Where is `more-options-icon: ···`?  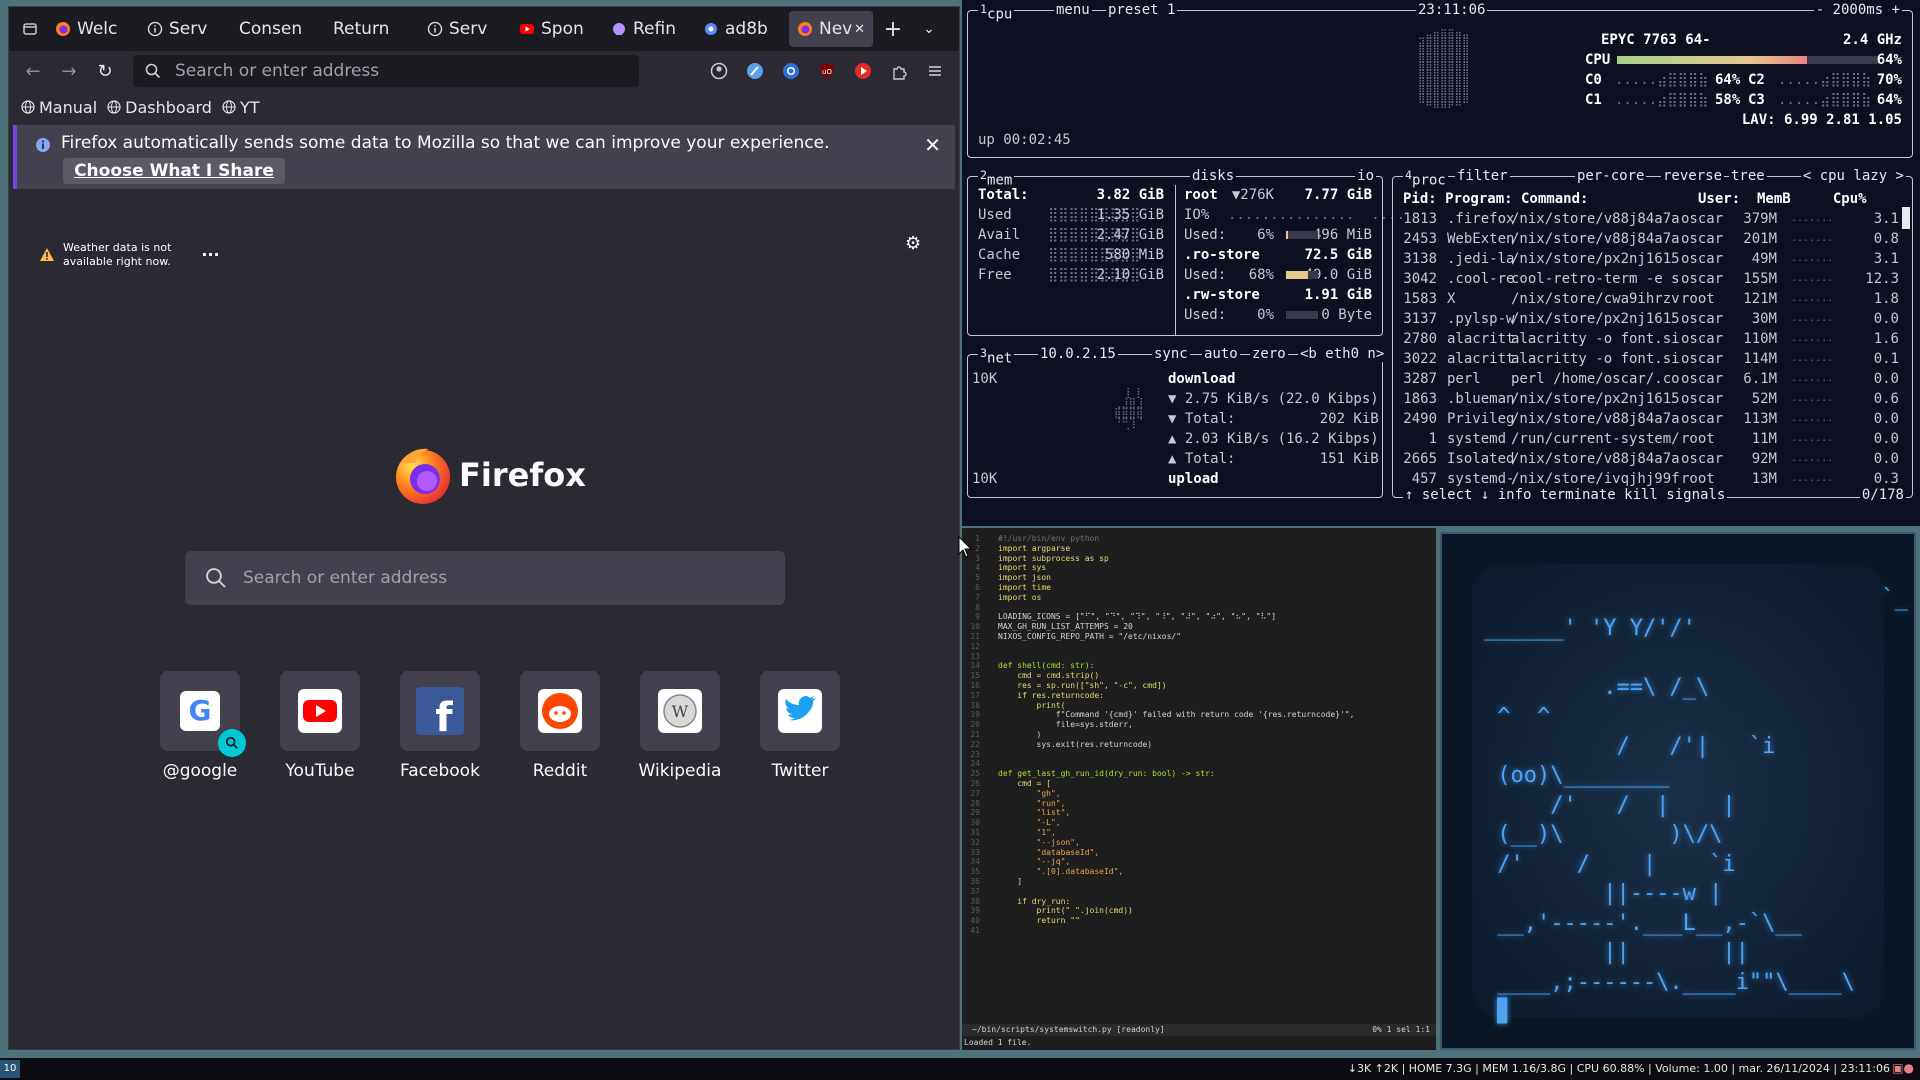
more-options-icon: ··· is located at coordinates (210, 255).